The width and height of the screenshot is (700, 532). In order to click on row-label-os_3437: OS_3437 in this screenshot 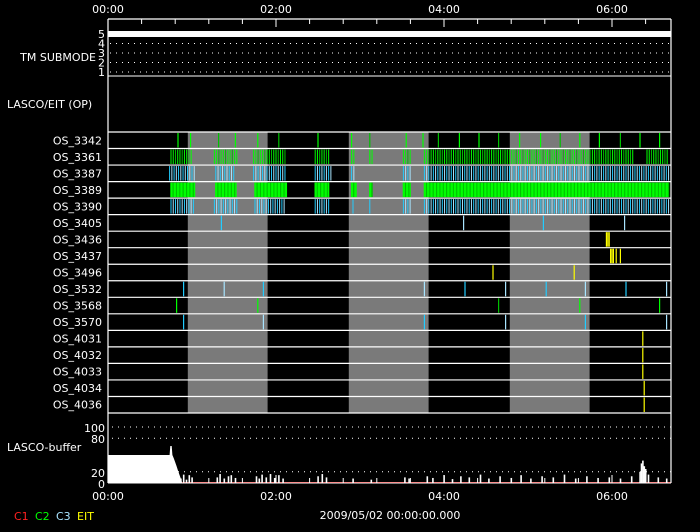, I will do `click(77, 256)`.